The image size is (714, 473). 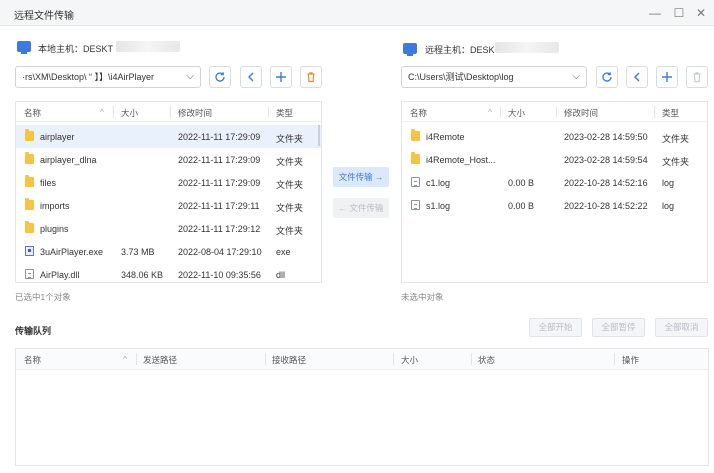 What do you see at coordinates (486, 360) in the screenshot?
I see `queue-column-status: 状态` at bounding box center [486, 360].